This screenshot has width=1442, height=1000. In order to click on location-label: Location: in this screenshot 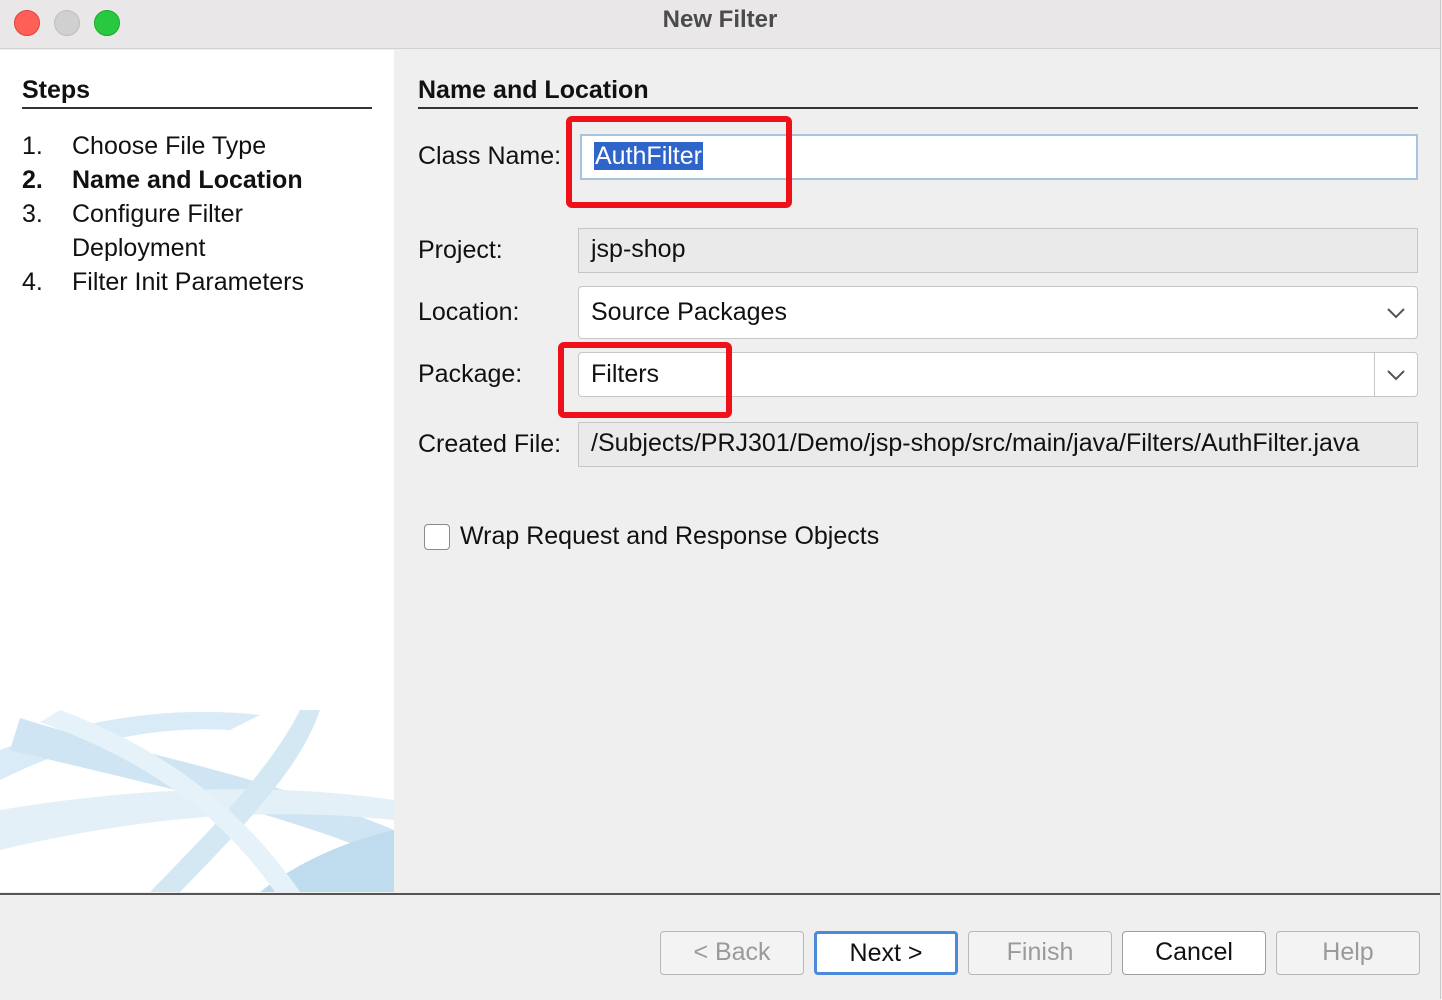, I will do `click(469, 312)`.